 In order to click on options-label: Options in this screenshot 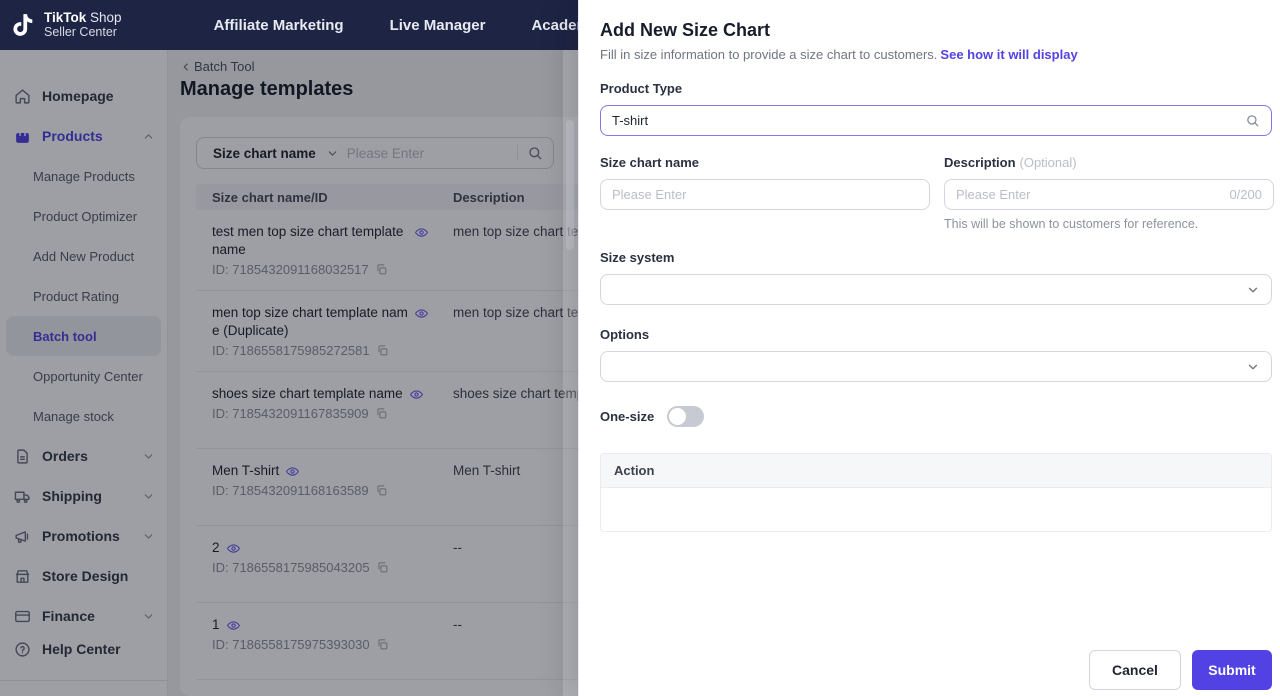, I will do `click(625, 334)`.